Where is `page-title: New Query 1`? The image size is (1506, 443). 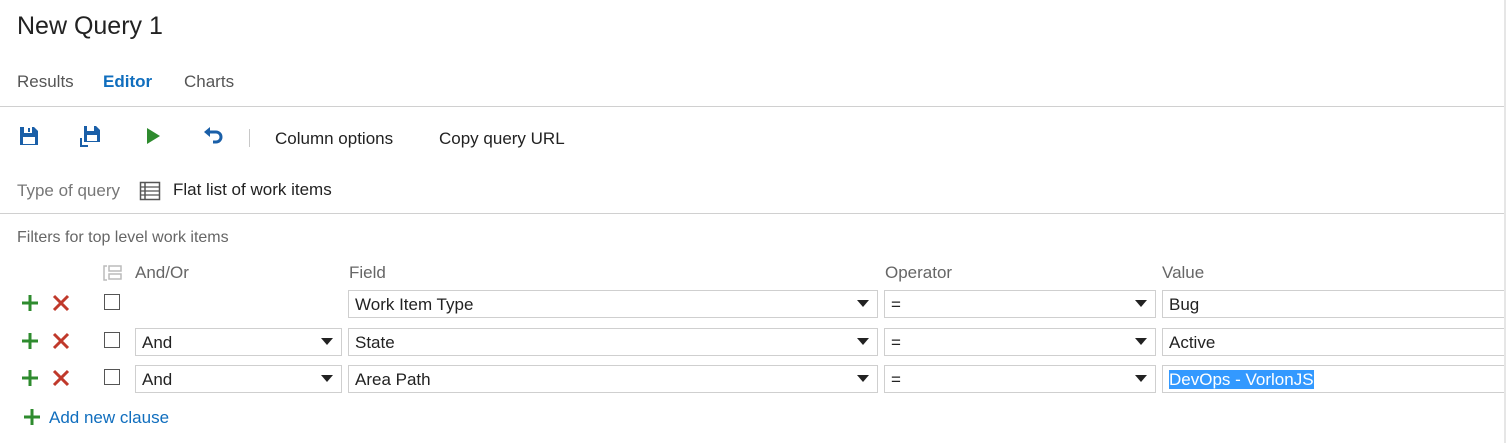
page-title: New Query 1 is located at coordinates (90, 26).